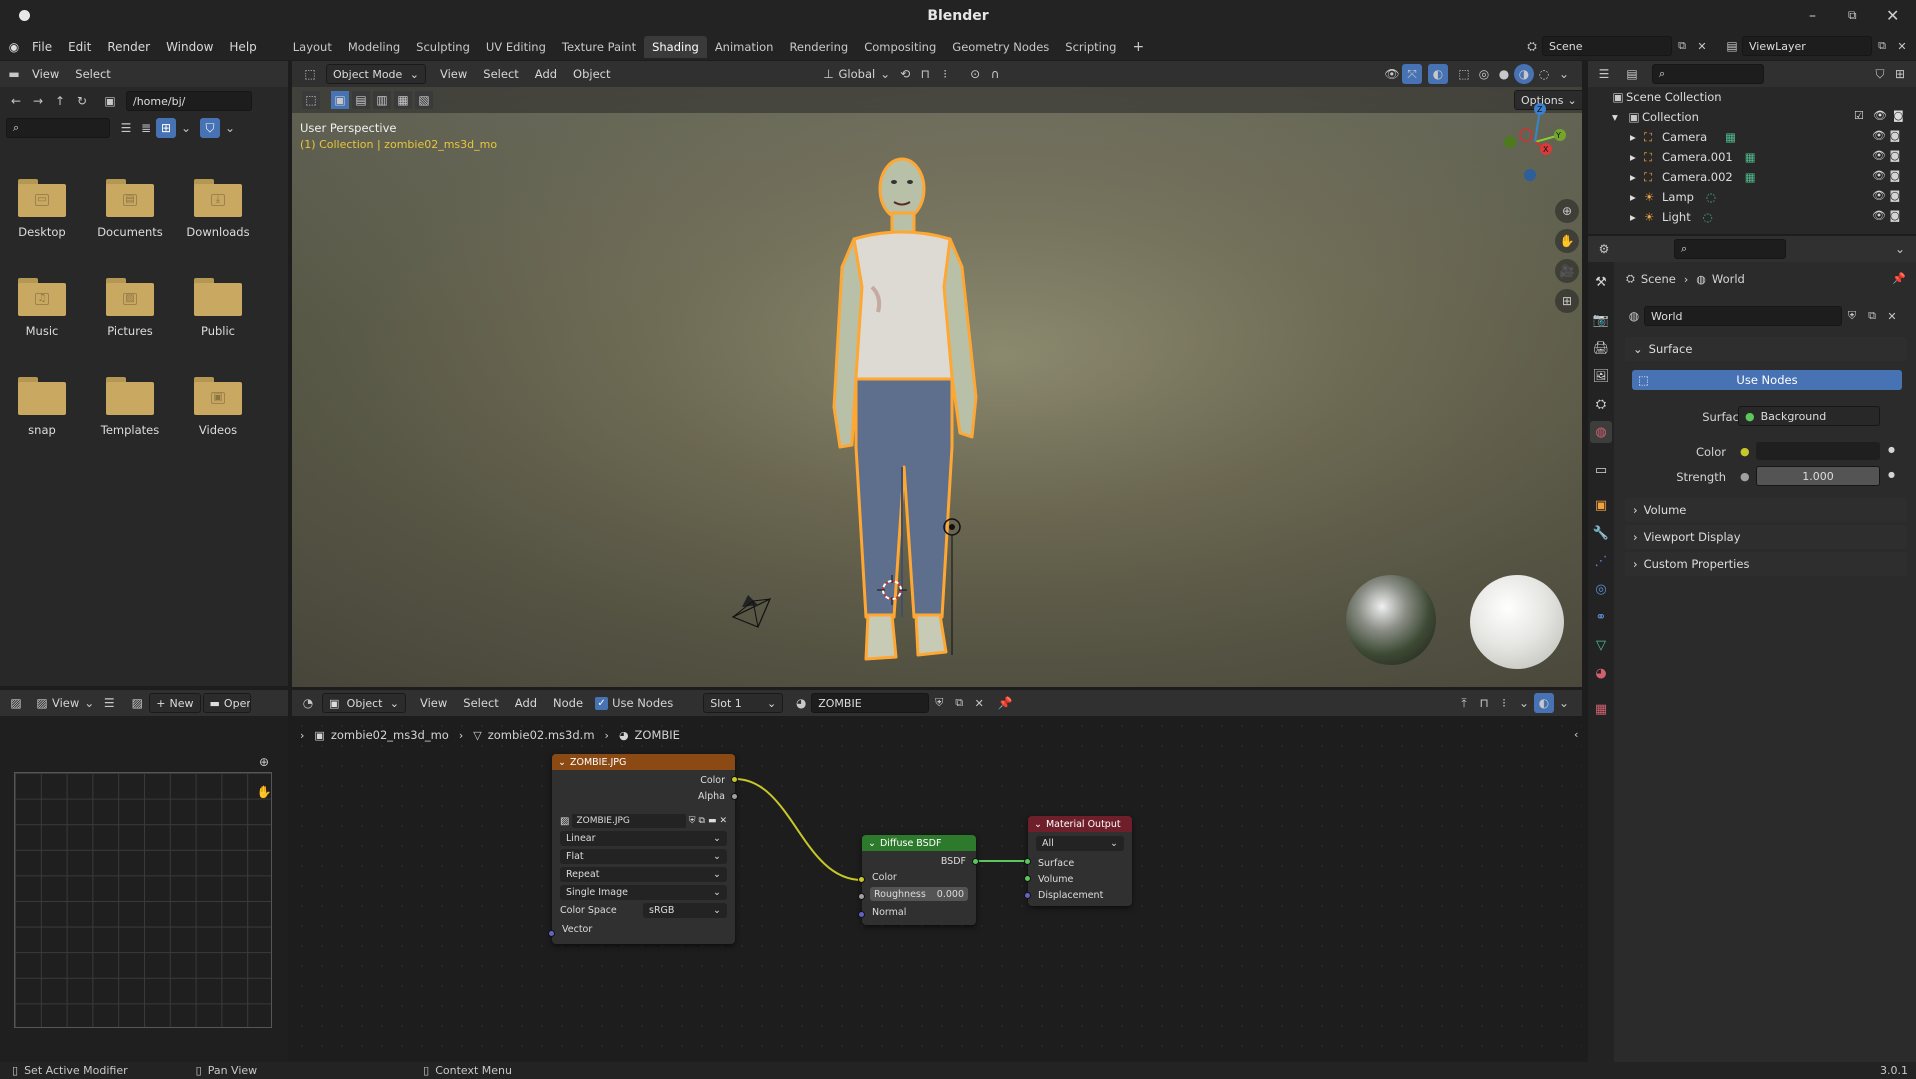 Image resolution: width=1916 pixels, height=1079 pixels. Describe the element at coordinates (942, 582) in the screenshot. I see `light-gizmo` at that location.